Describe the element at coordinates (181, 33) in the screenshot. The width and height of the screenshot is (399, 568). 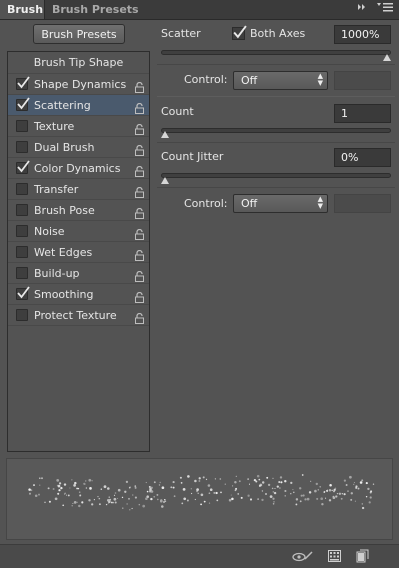
I see `scatter-label: Scatter` at that location.